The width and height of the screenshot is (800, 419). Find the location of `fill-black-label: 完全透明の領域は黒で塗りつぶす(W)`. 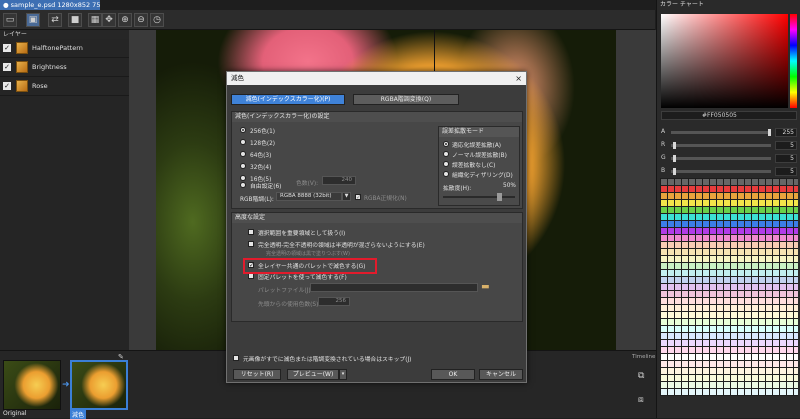

fill-black-label: 完全透明の領域は黒で塗りつぶす(W) is located at coordinates (308, 254).